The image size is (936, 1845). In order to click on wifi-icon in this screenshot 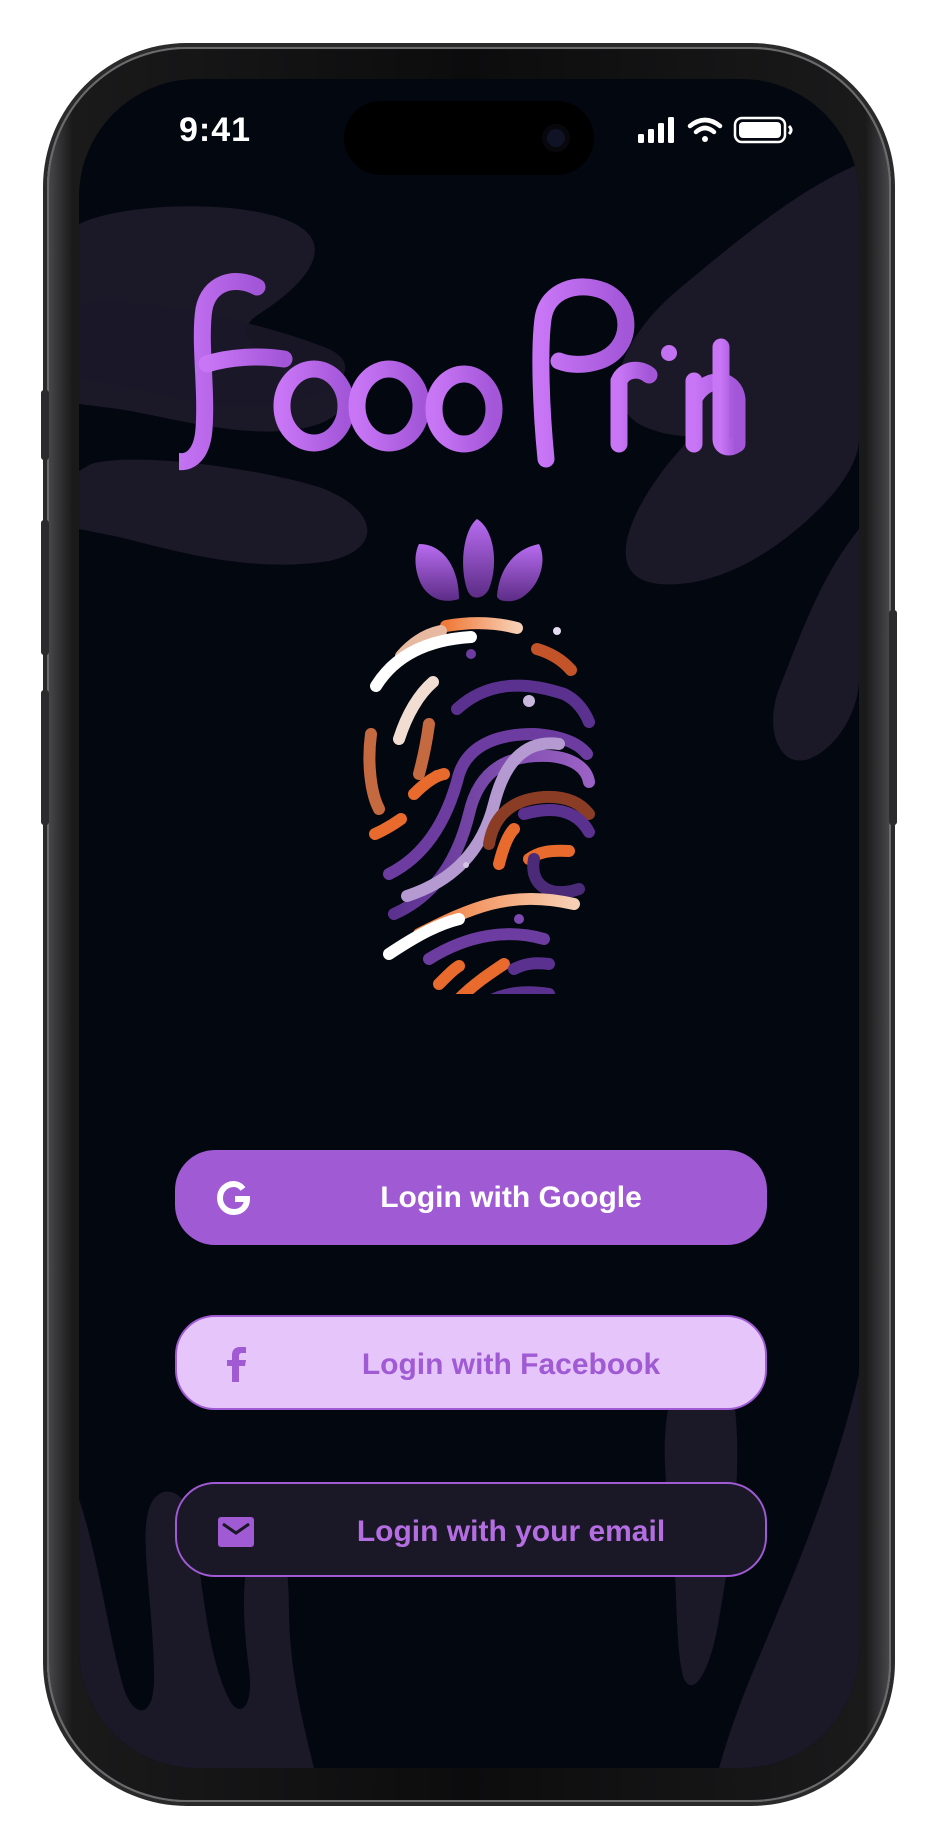, I will do `click(705, 129)`.